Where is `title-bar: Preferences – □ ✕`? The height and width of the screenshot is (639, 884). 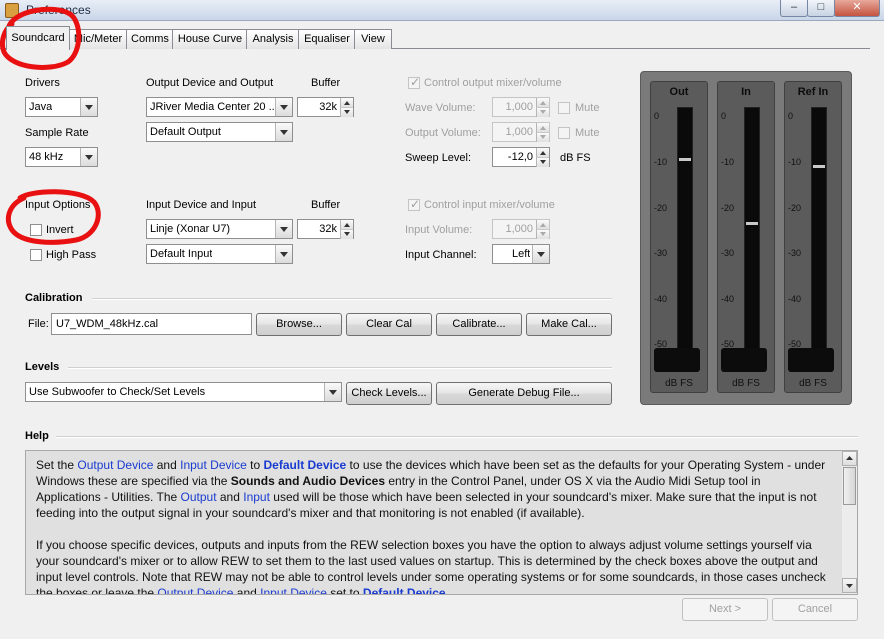
title-bar: Preferences – □ ✕ is located at coordinates (442, 10).